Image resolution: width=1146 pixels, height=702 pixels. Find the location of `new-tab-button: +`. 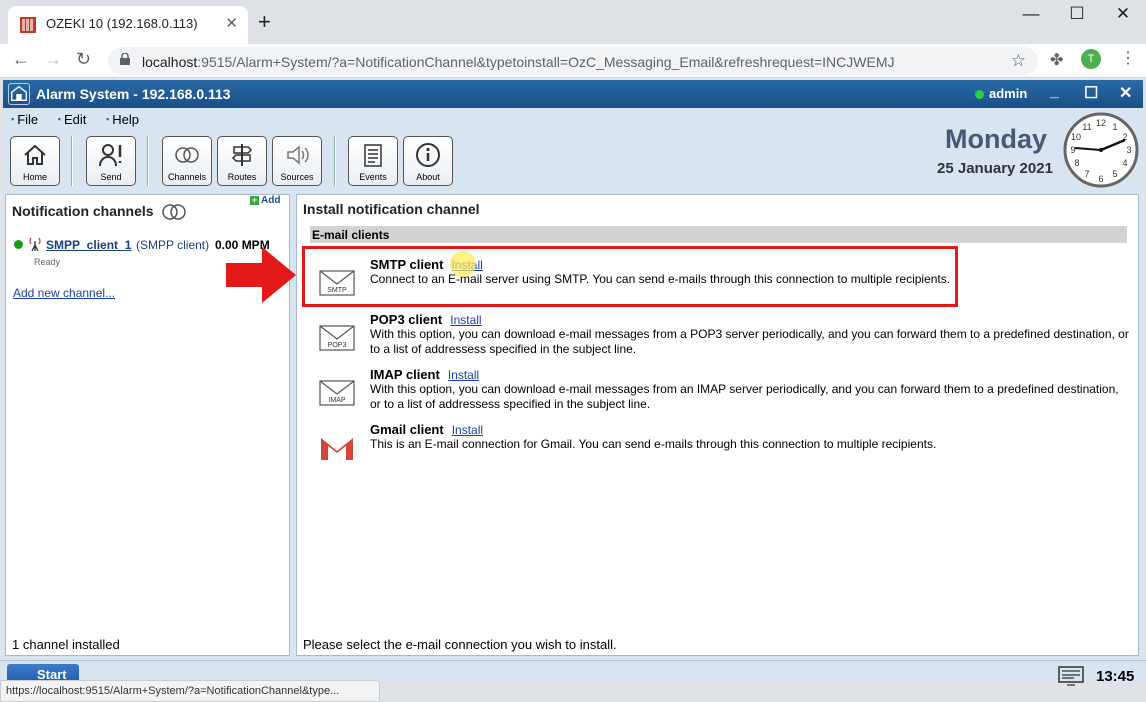

new-tab-button: + is located at coordinates (264, 22).